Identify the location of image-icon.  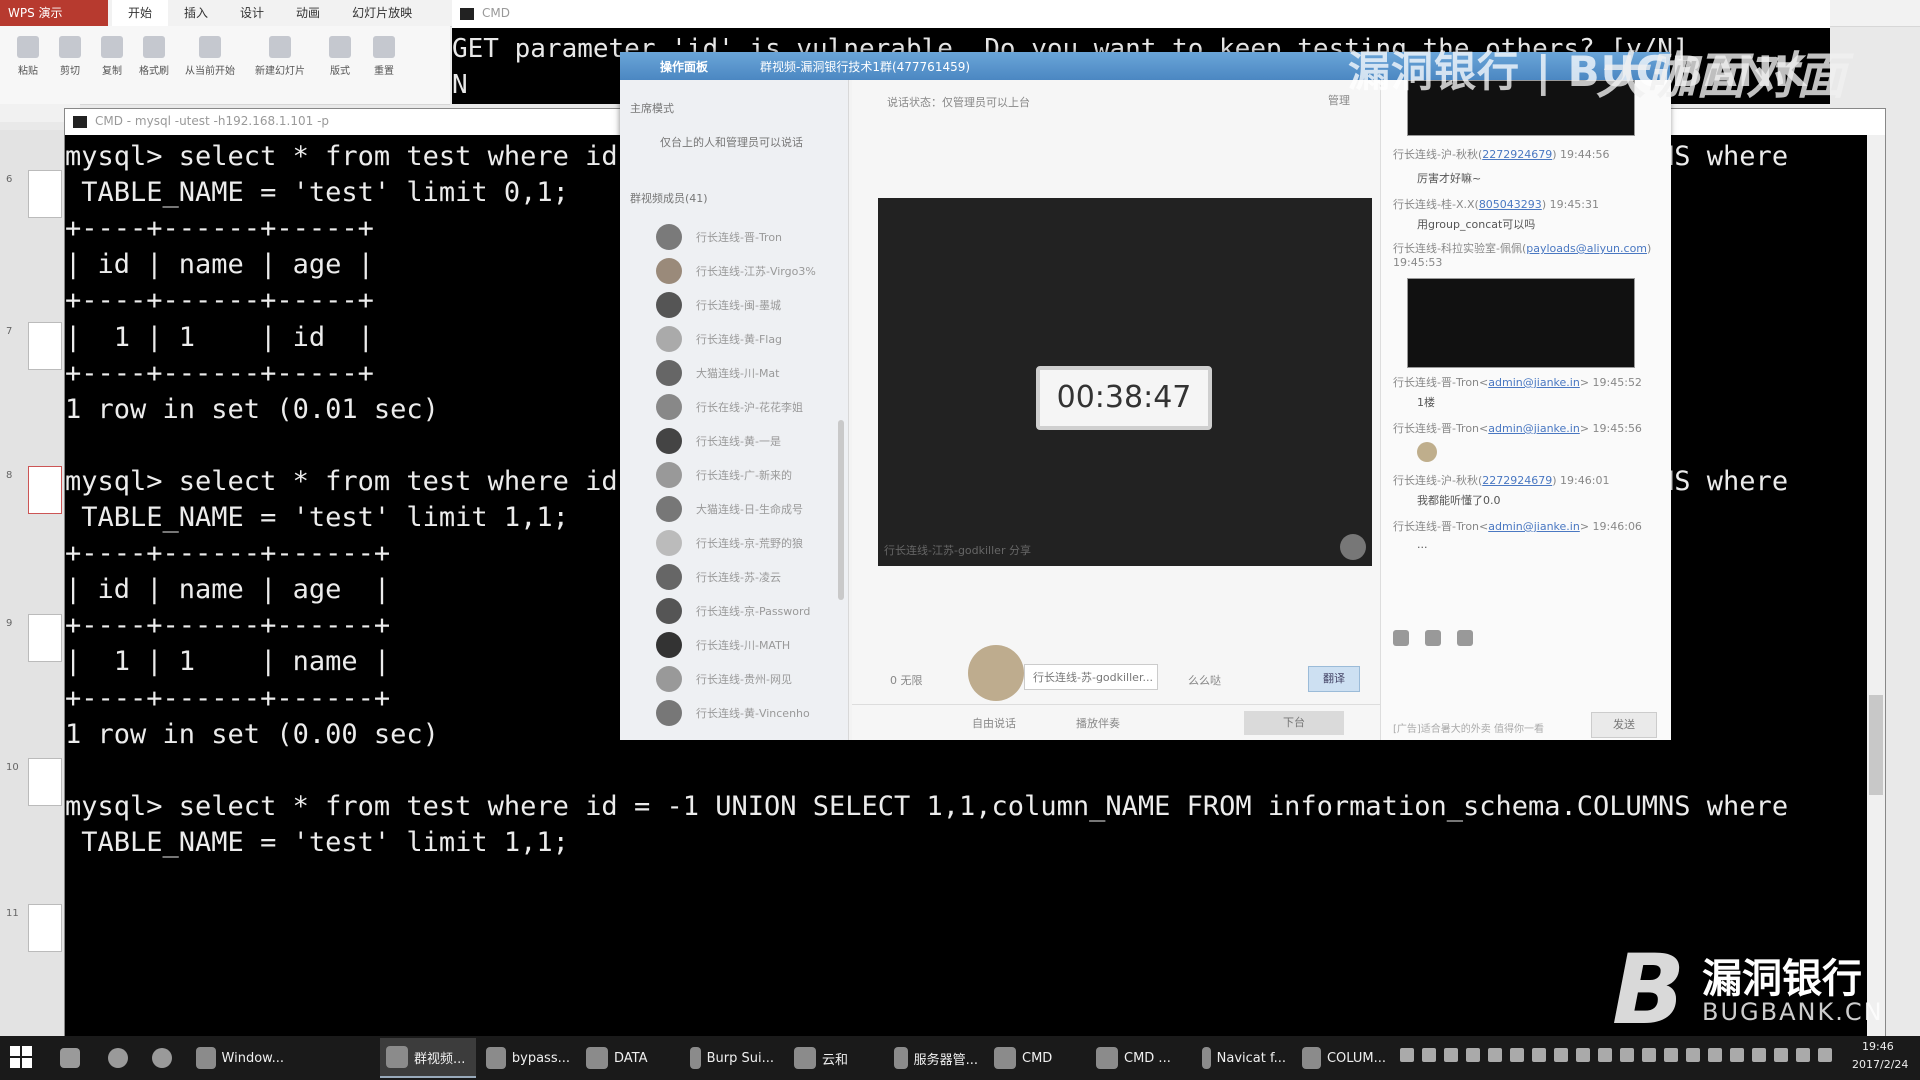
(1465, 638).